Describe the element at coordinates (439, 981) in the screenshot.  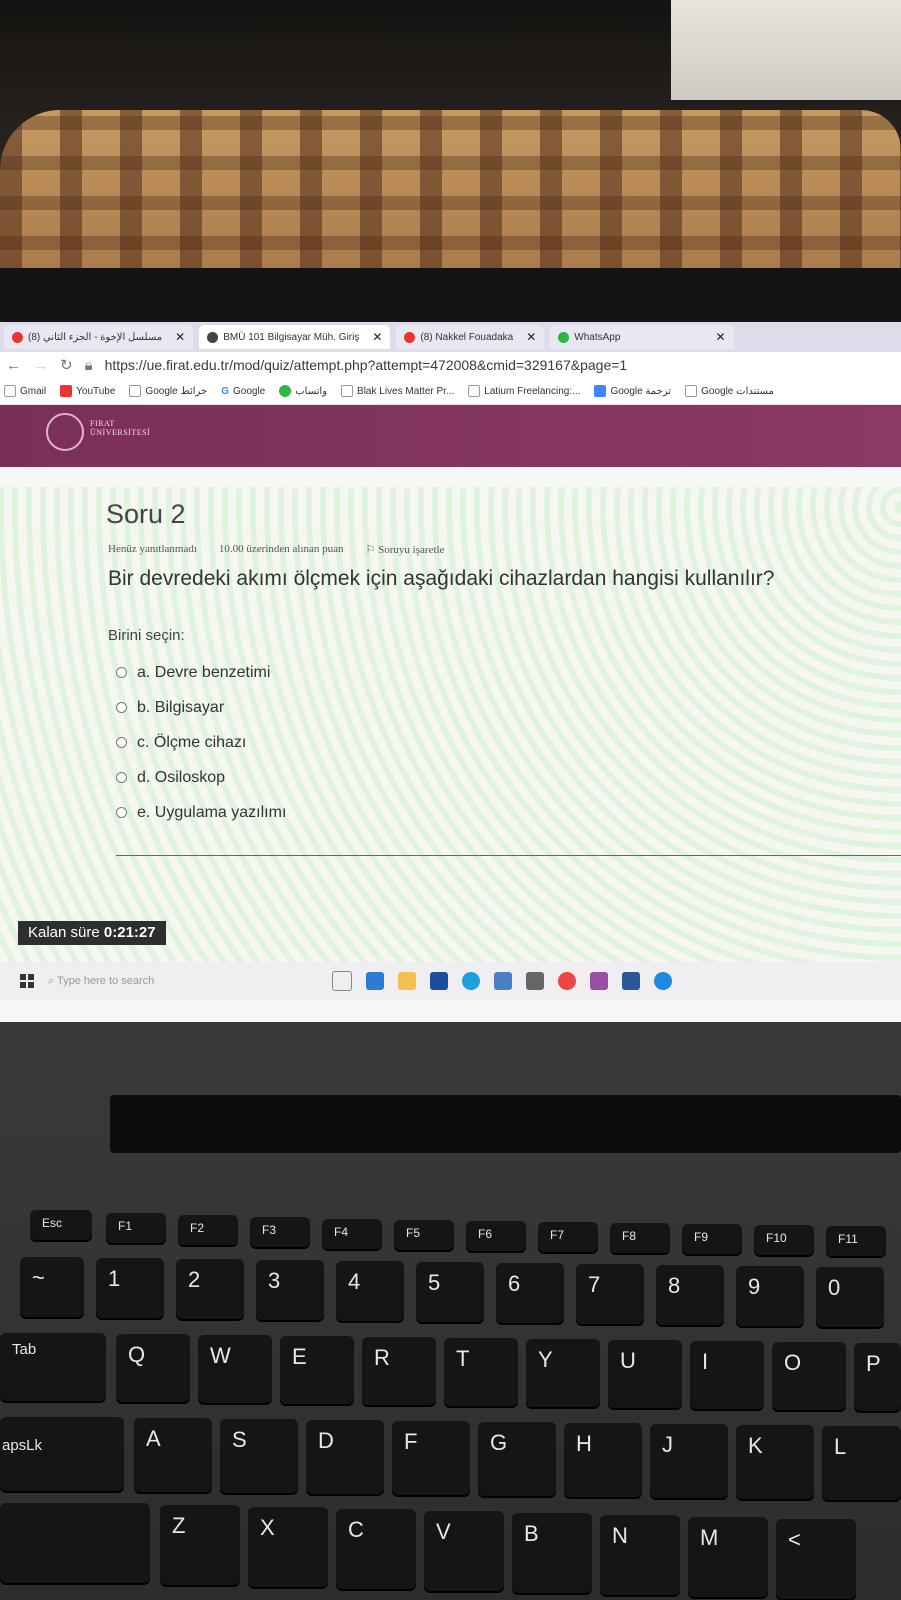
I see `store-icon` at that location.